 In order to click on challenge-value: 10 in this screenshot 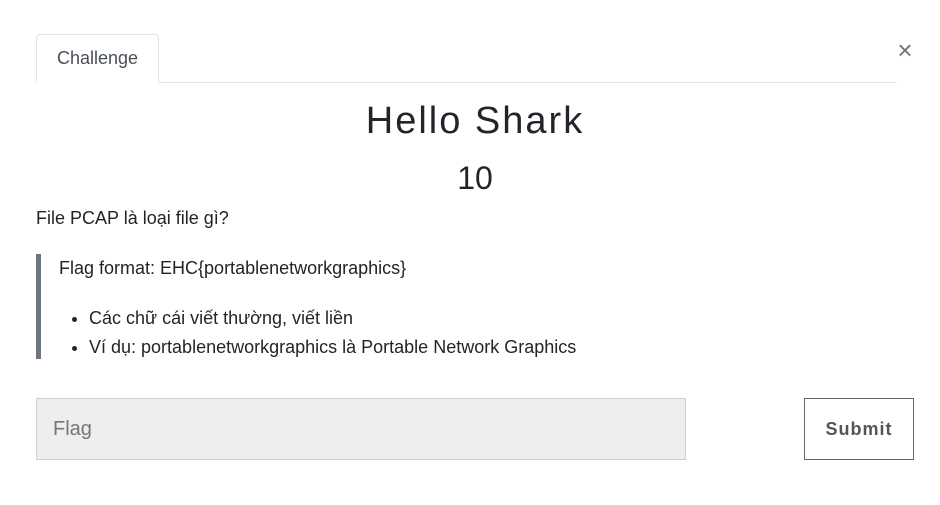, I will do `click(475, 178)`.